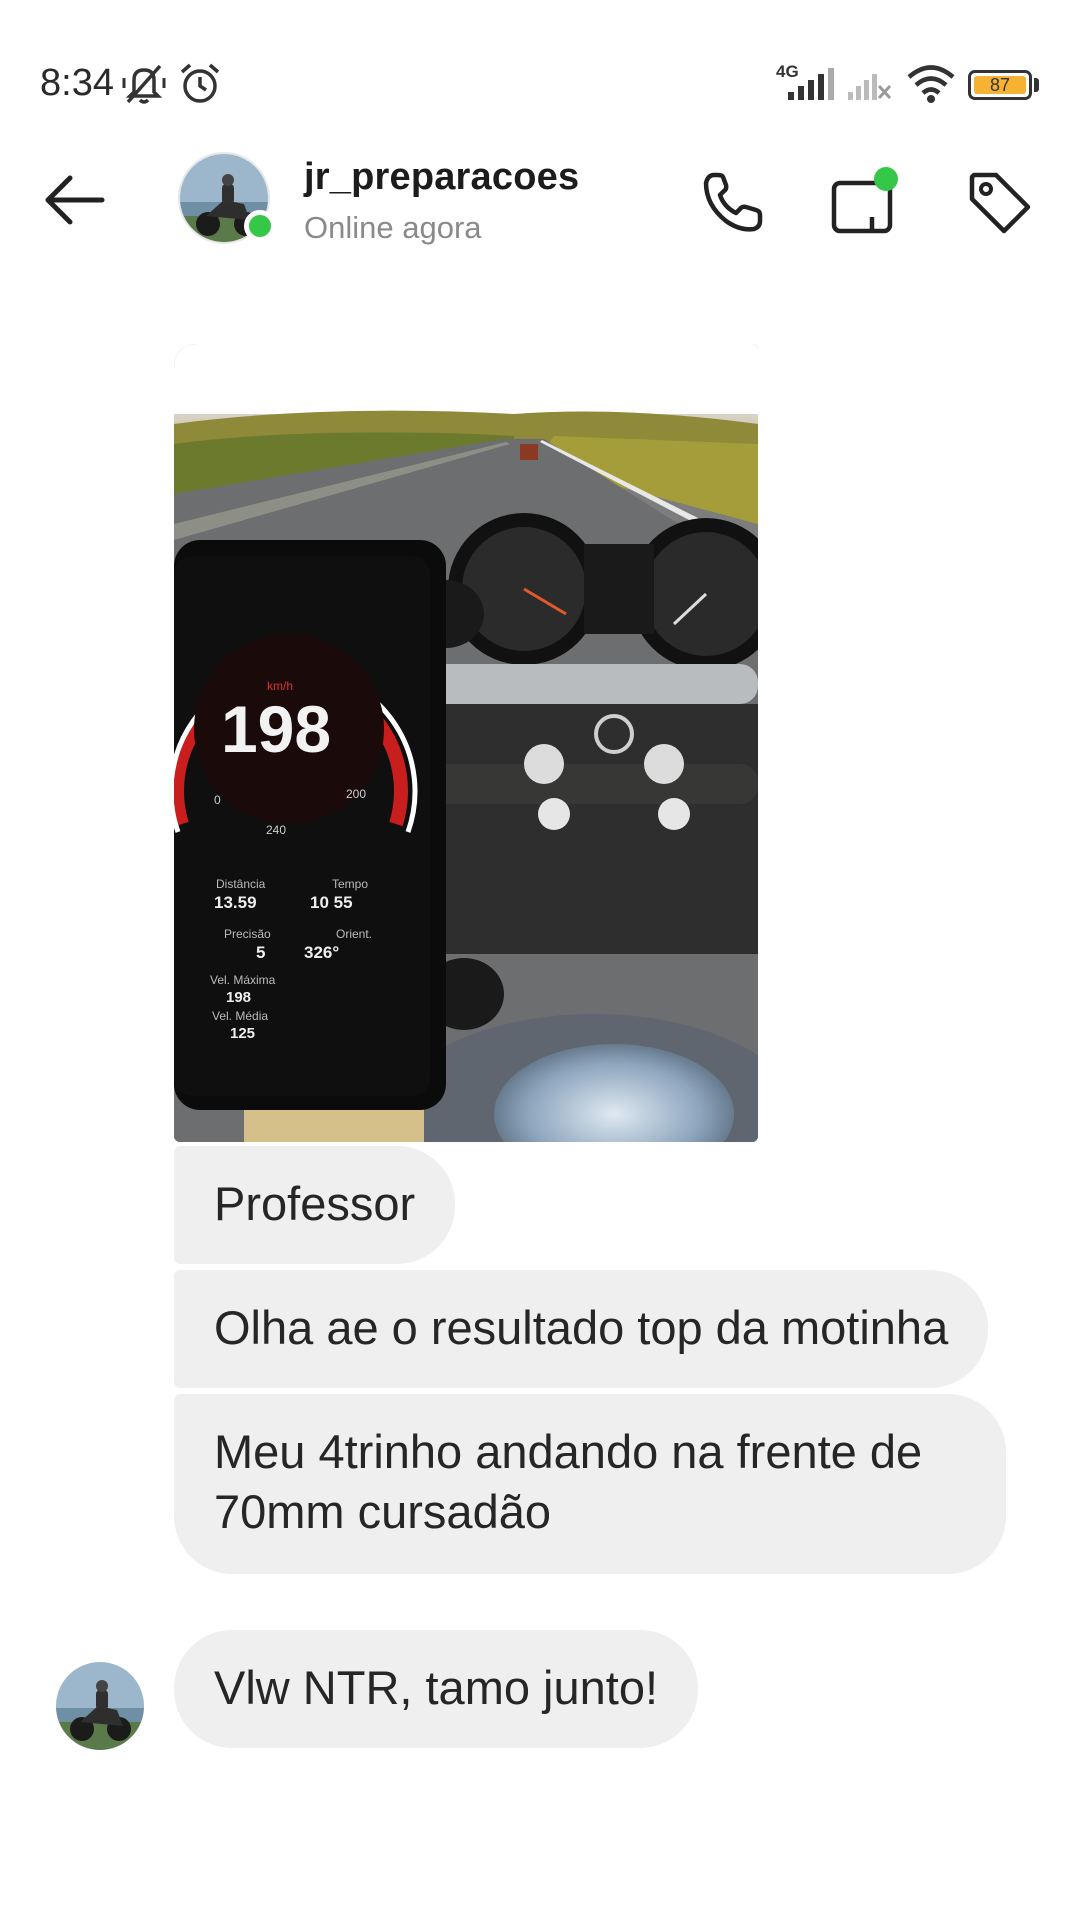 This screenshot has width=1080, height=1920. What do you see at coordinates (75, 200) in the screenshot?
I see `back-arrow-icon` at bounding box center [75, 200].